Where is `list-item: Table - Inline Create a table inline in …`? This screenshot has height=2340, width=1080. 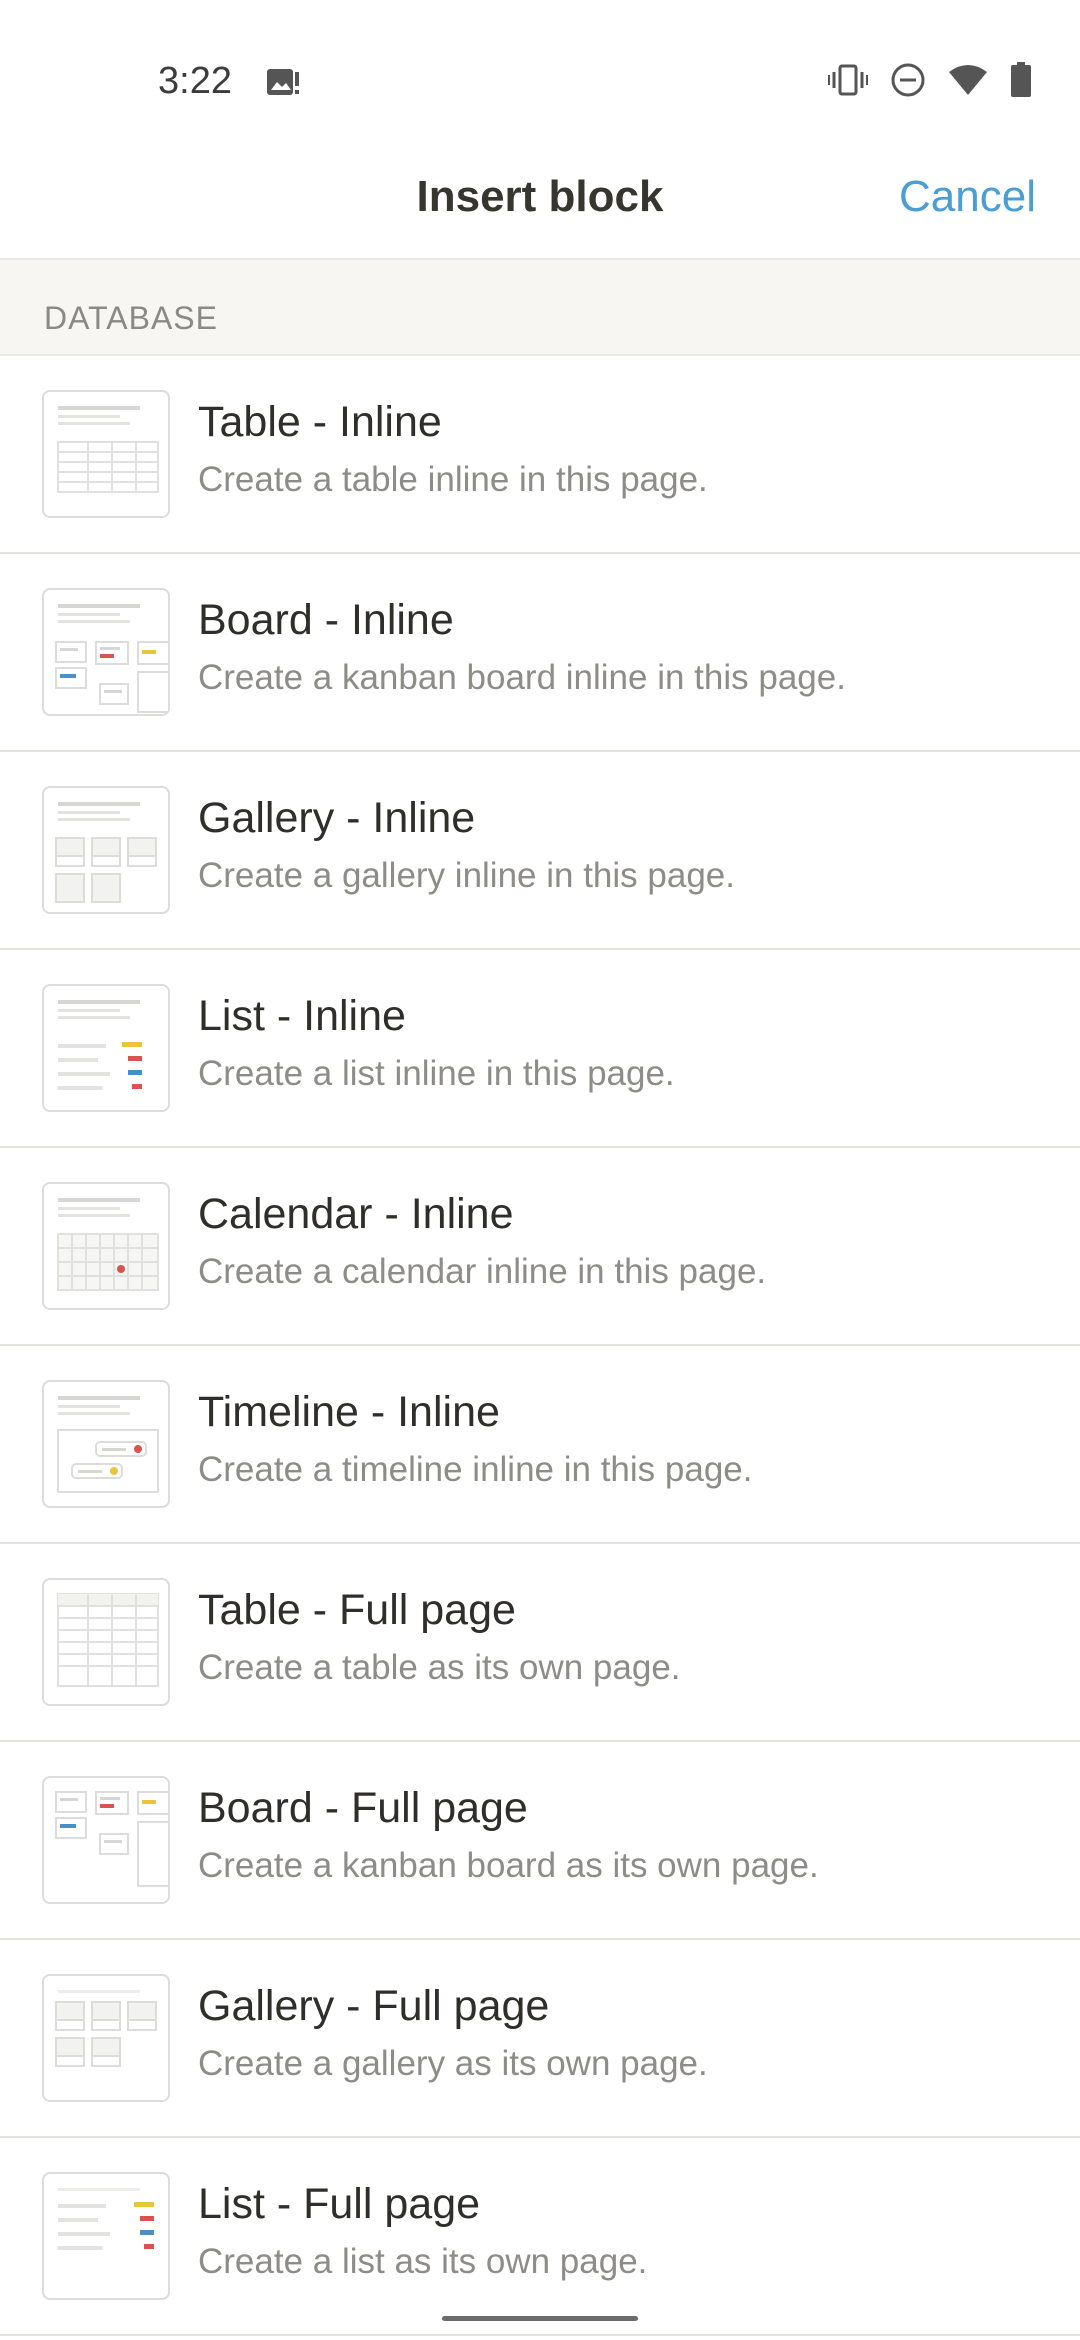
list-item: Table - Inline Create a table inline in … is located at coordinates (540, 455).